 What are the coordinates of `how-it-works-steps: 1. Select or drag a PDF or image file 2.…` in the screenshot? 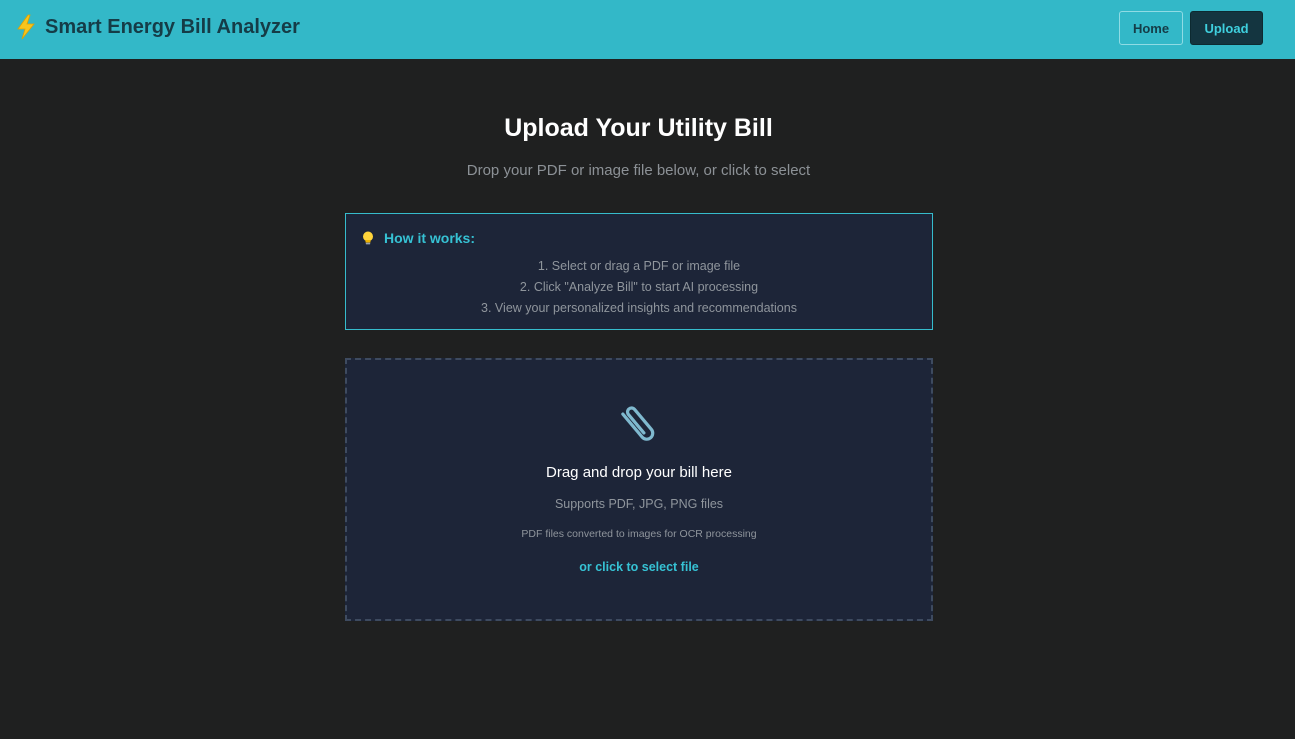 It's located at (639, 287).